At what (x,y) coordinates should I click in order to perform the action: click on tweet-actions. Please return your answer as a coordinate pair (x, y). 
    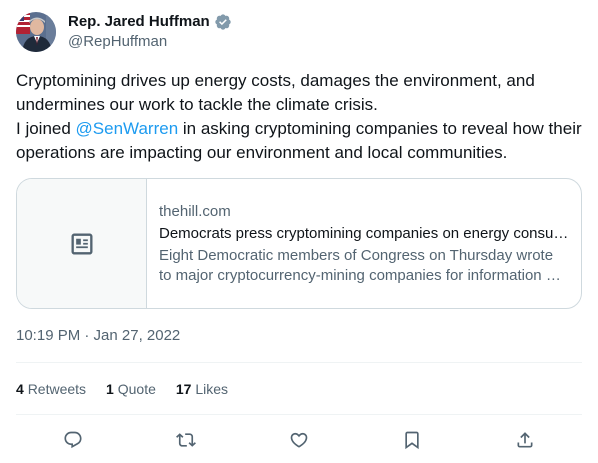
    Looking at the image, I should click on (299, 440).